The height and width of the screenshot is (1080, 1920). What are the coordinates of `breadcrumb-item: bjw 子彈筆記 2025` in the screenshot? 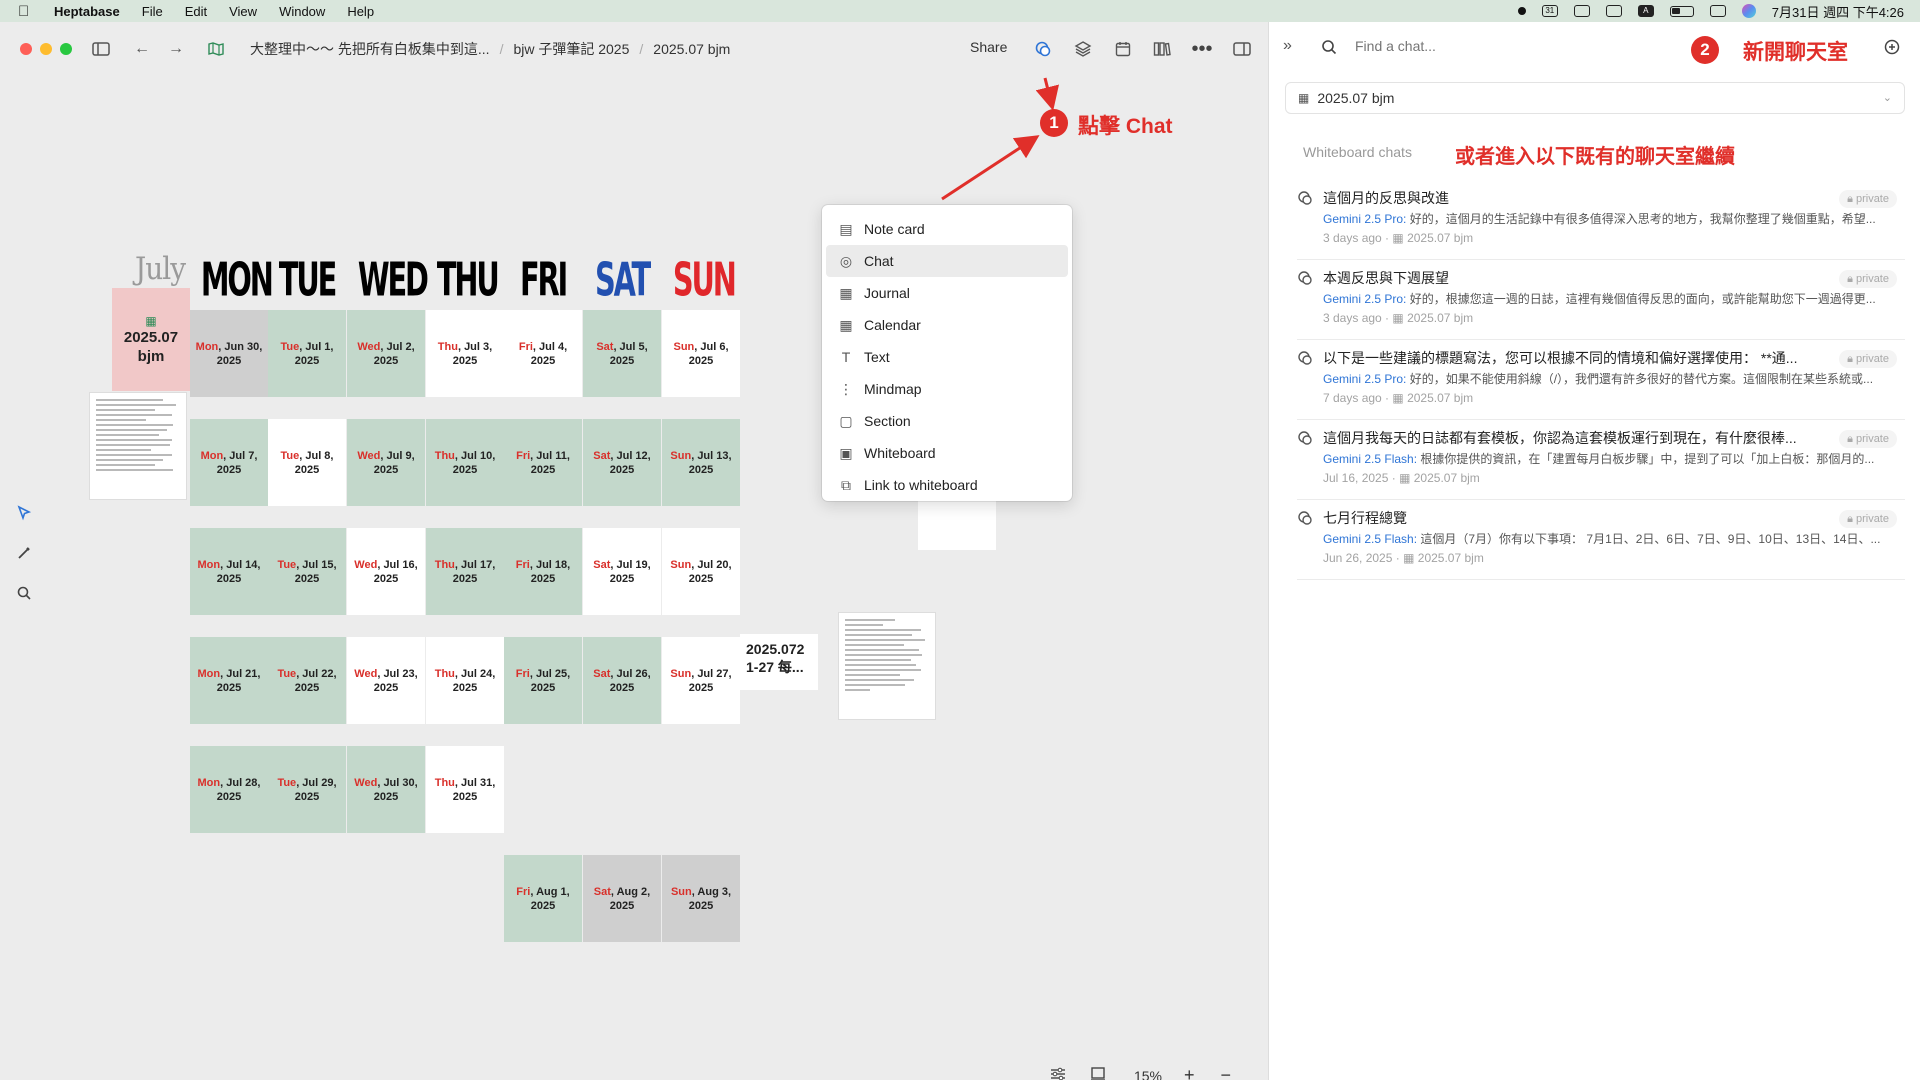 It's located at (571, 49).